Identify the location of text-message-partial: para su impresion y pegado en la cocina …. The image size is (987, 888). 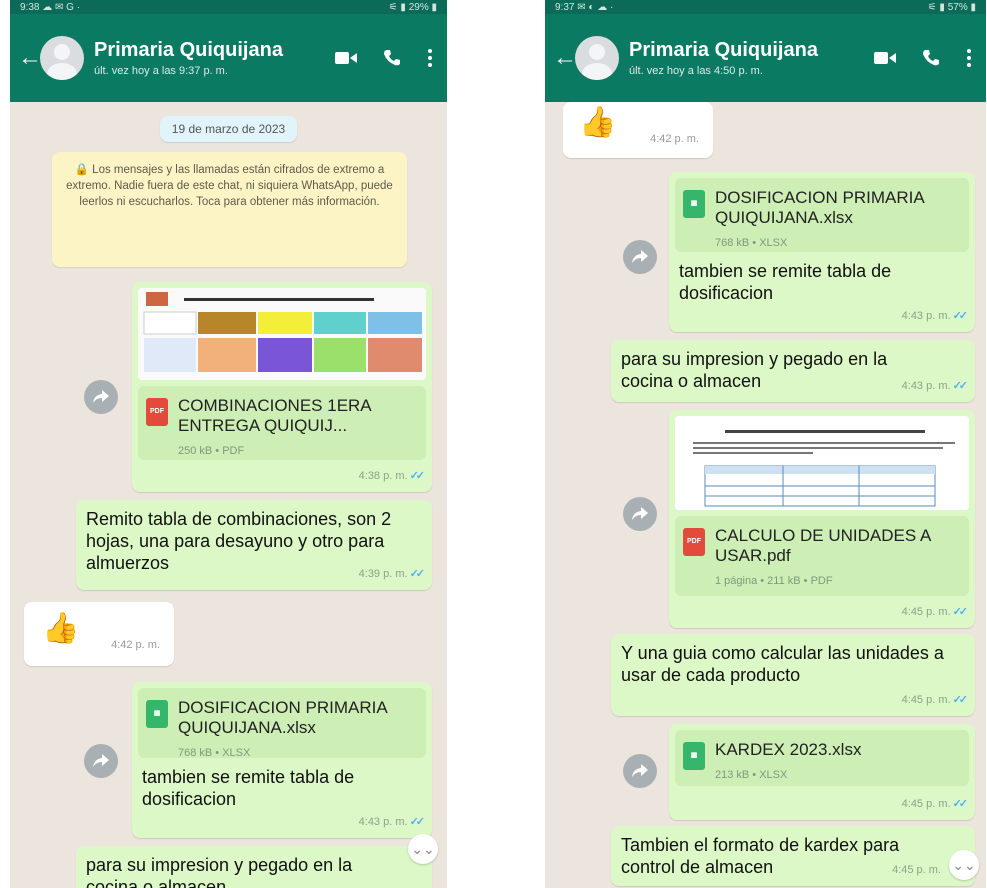
(254, 867).